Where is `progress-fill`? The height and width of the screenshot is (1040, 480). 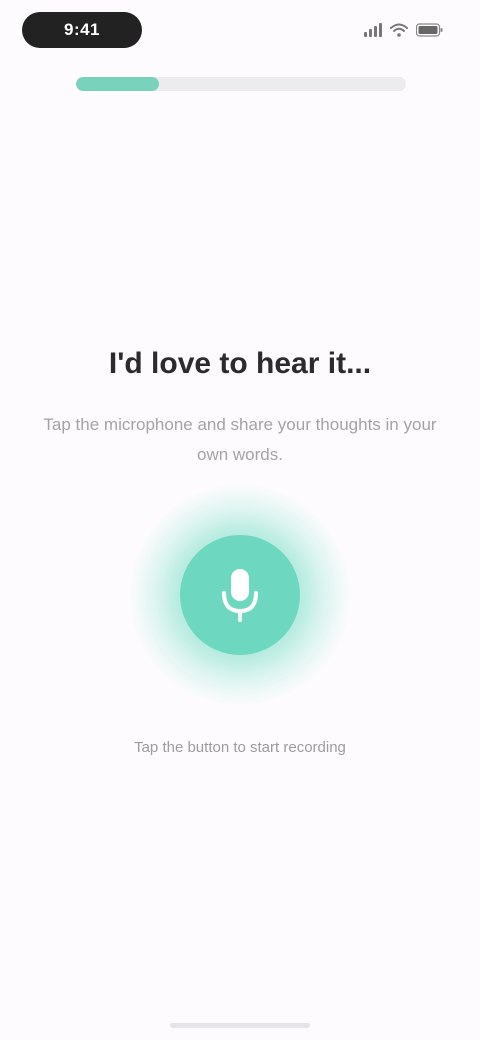 progress-fill is located at coordinates (117, 84).